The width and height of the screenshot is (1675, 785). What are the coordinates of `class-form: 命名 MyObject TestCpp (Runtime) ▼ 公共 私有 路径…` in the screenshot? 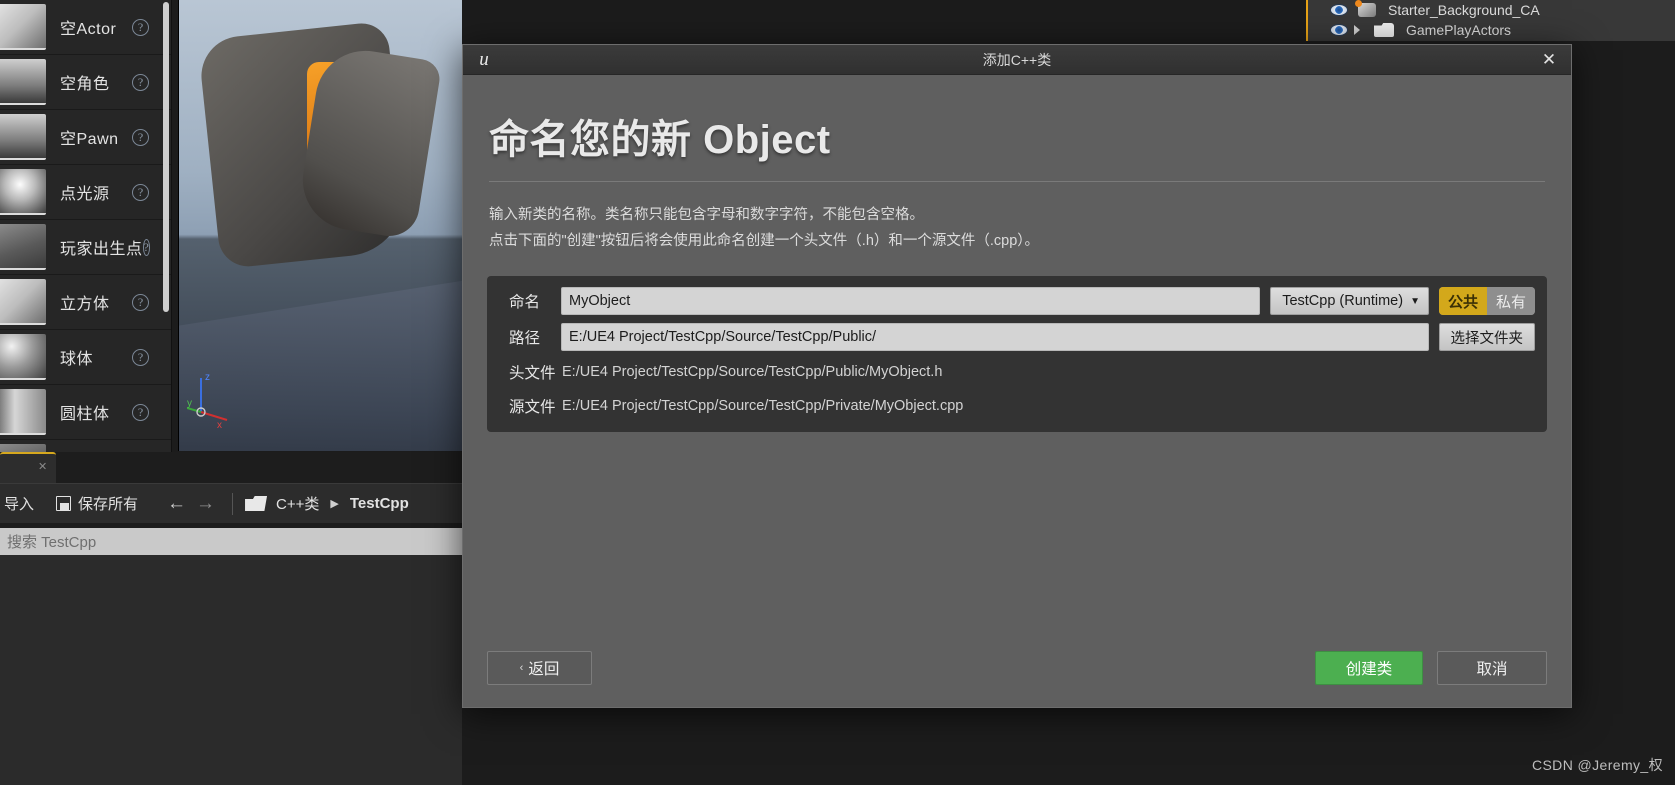 It's located at (1017, 354).